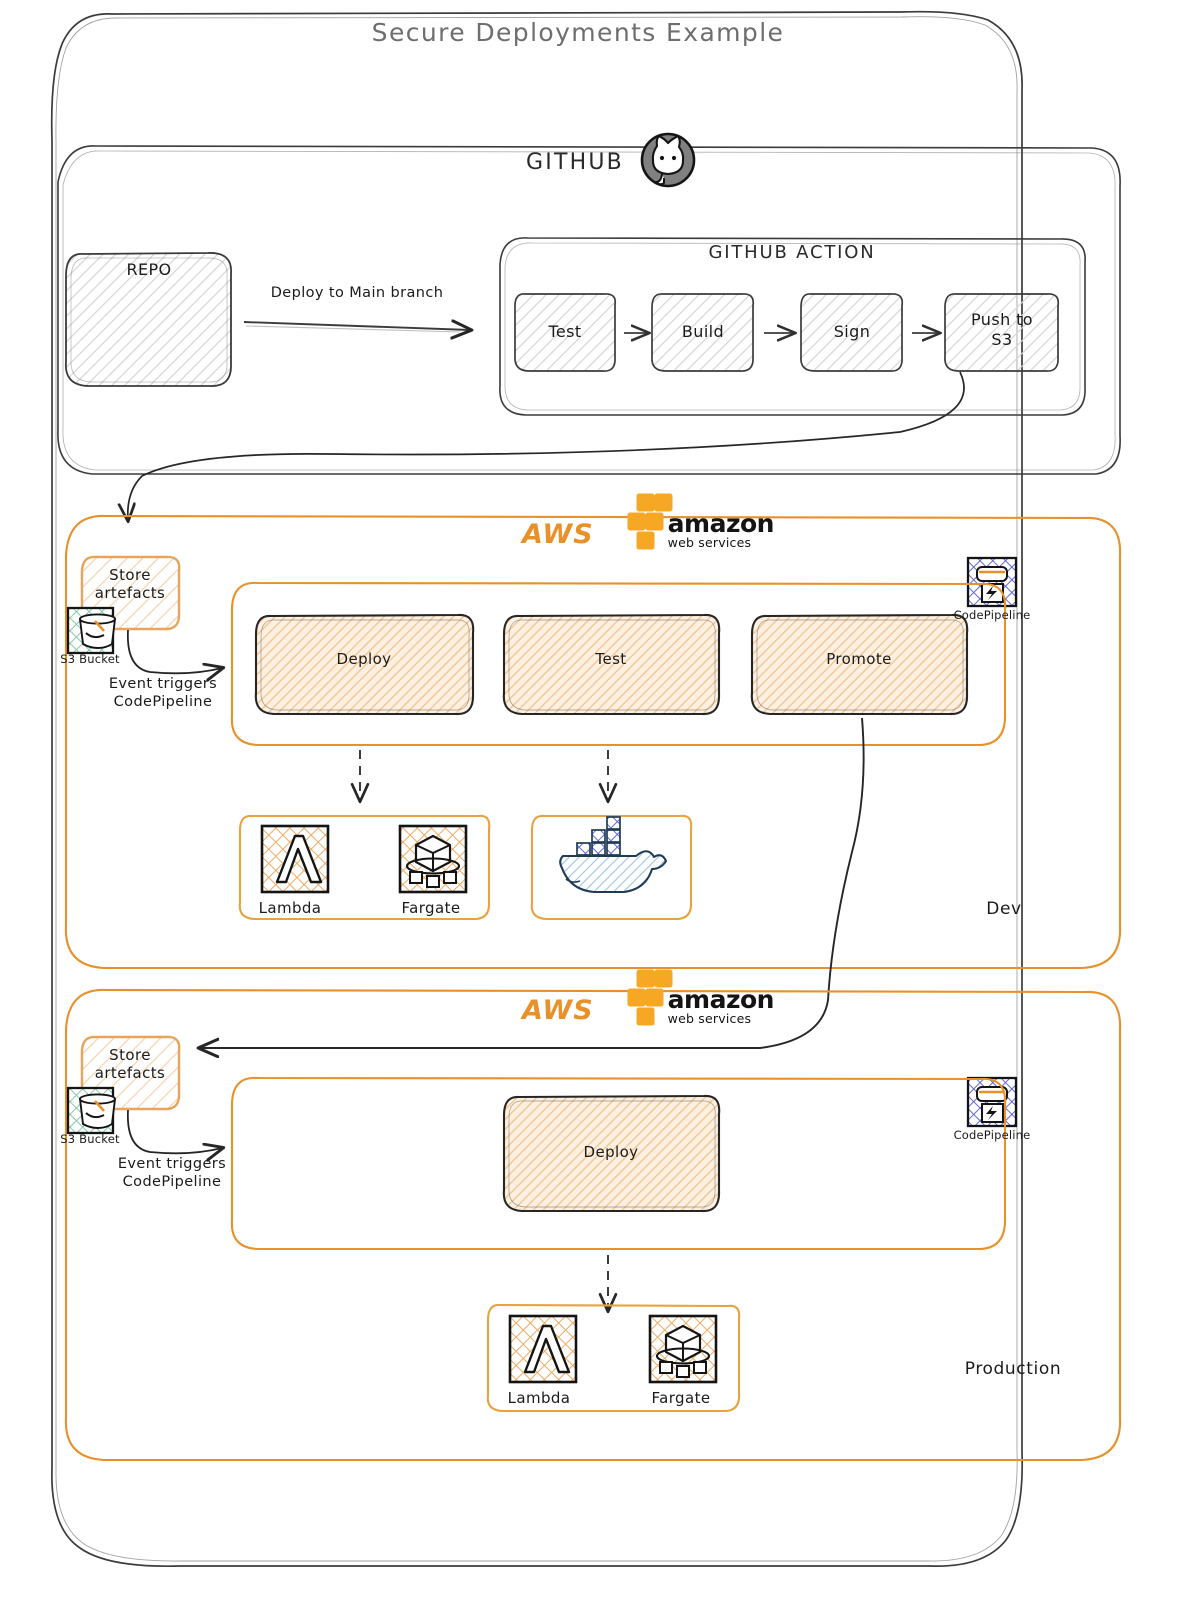  What do you see at coordinates (543, 1349) in the screenshot?
I see `prod-lambda-icon-shape` at bounding box center [543, 1349].